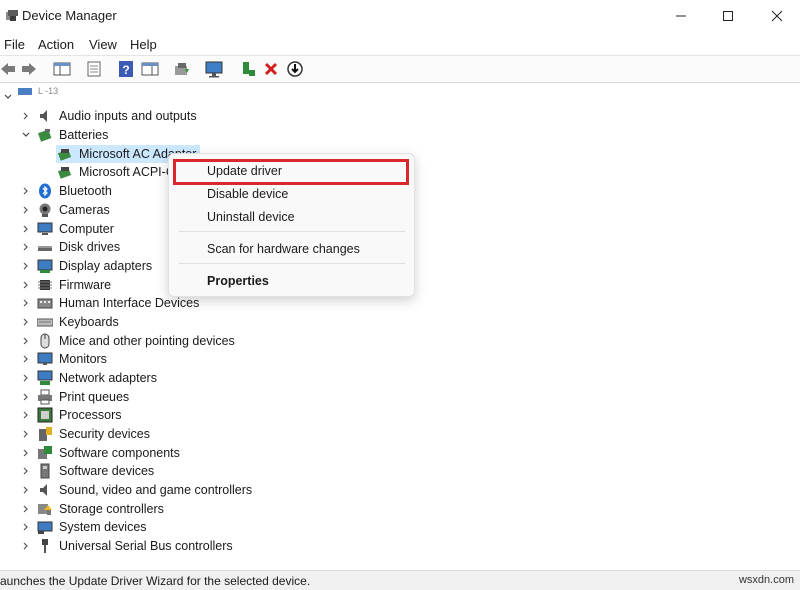 The width and height of the screenshot is (800, 590). I want to click on menu-bar: File Action View Help, so click(400, 44).